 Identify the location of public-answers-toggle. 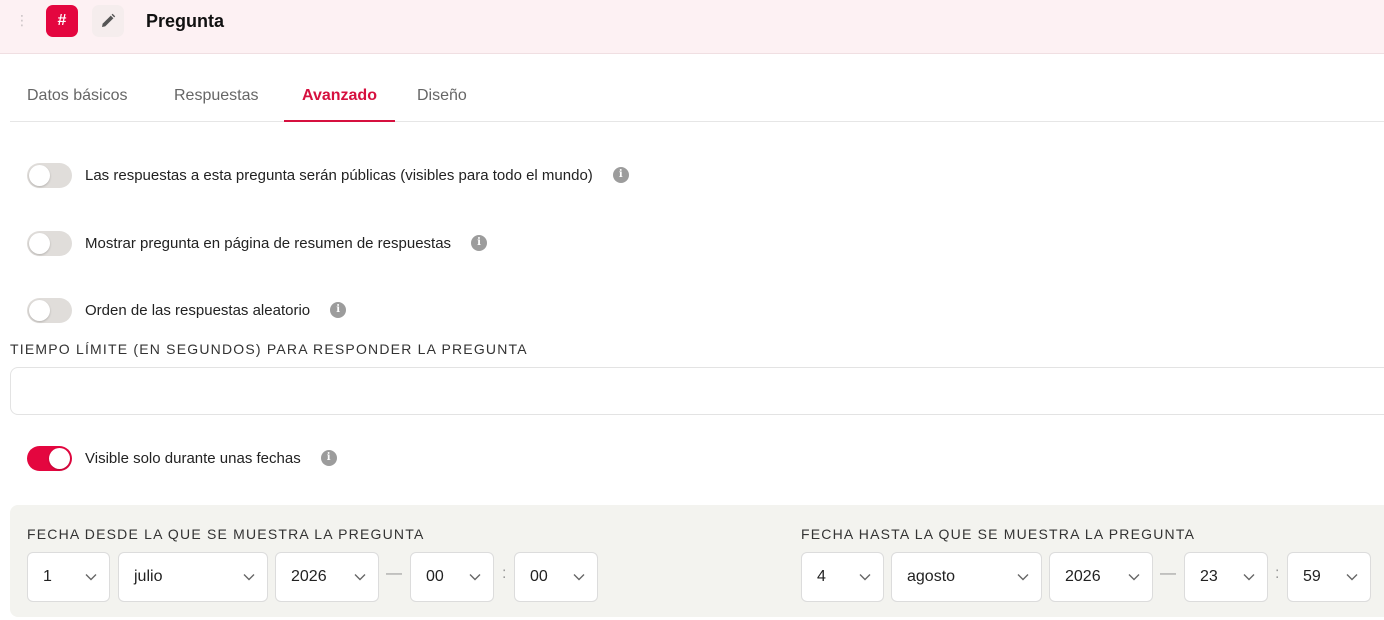
(49, 175).